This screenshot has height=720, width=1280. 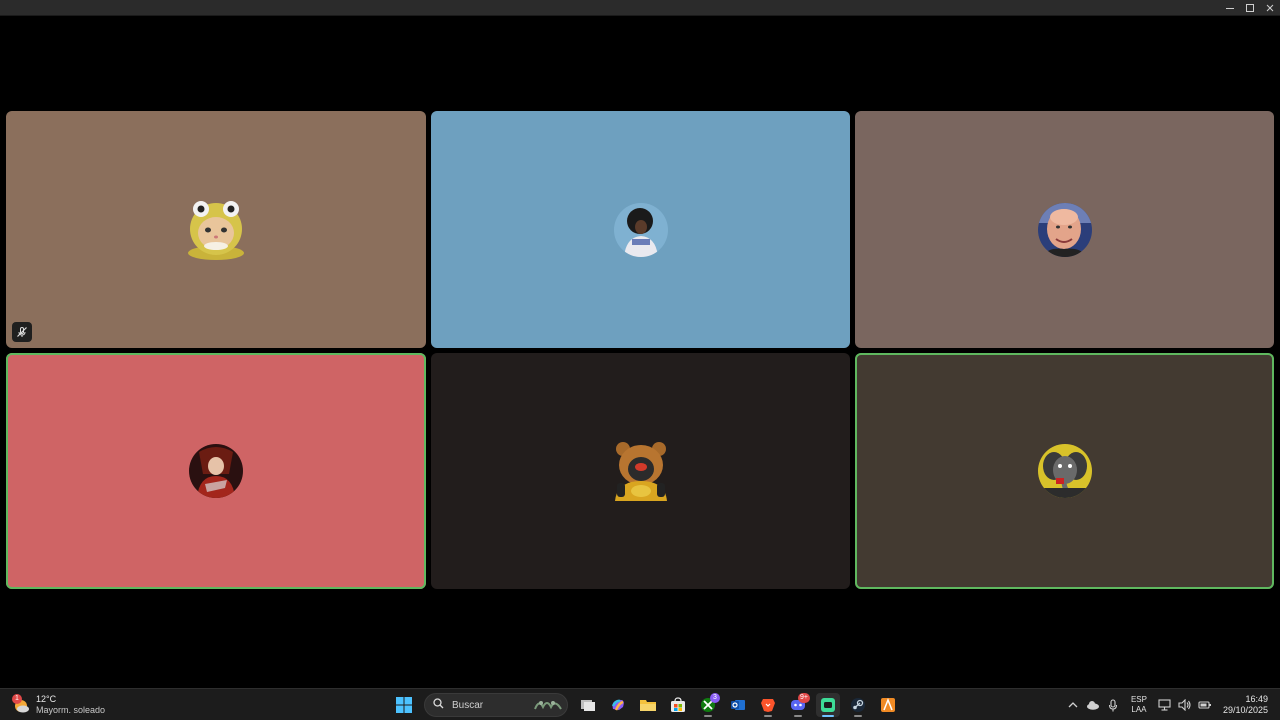 I want to click on afro-person-avatar, so click(x=640, y=229).